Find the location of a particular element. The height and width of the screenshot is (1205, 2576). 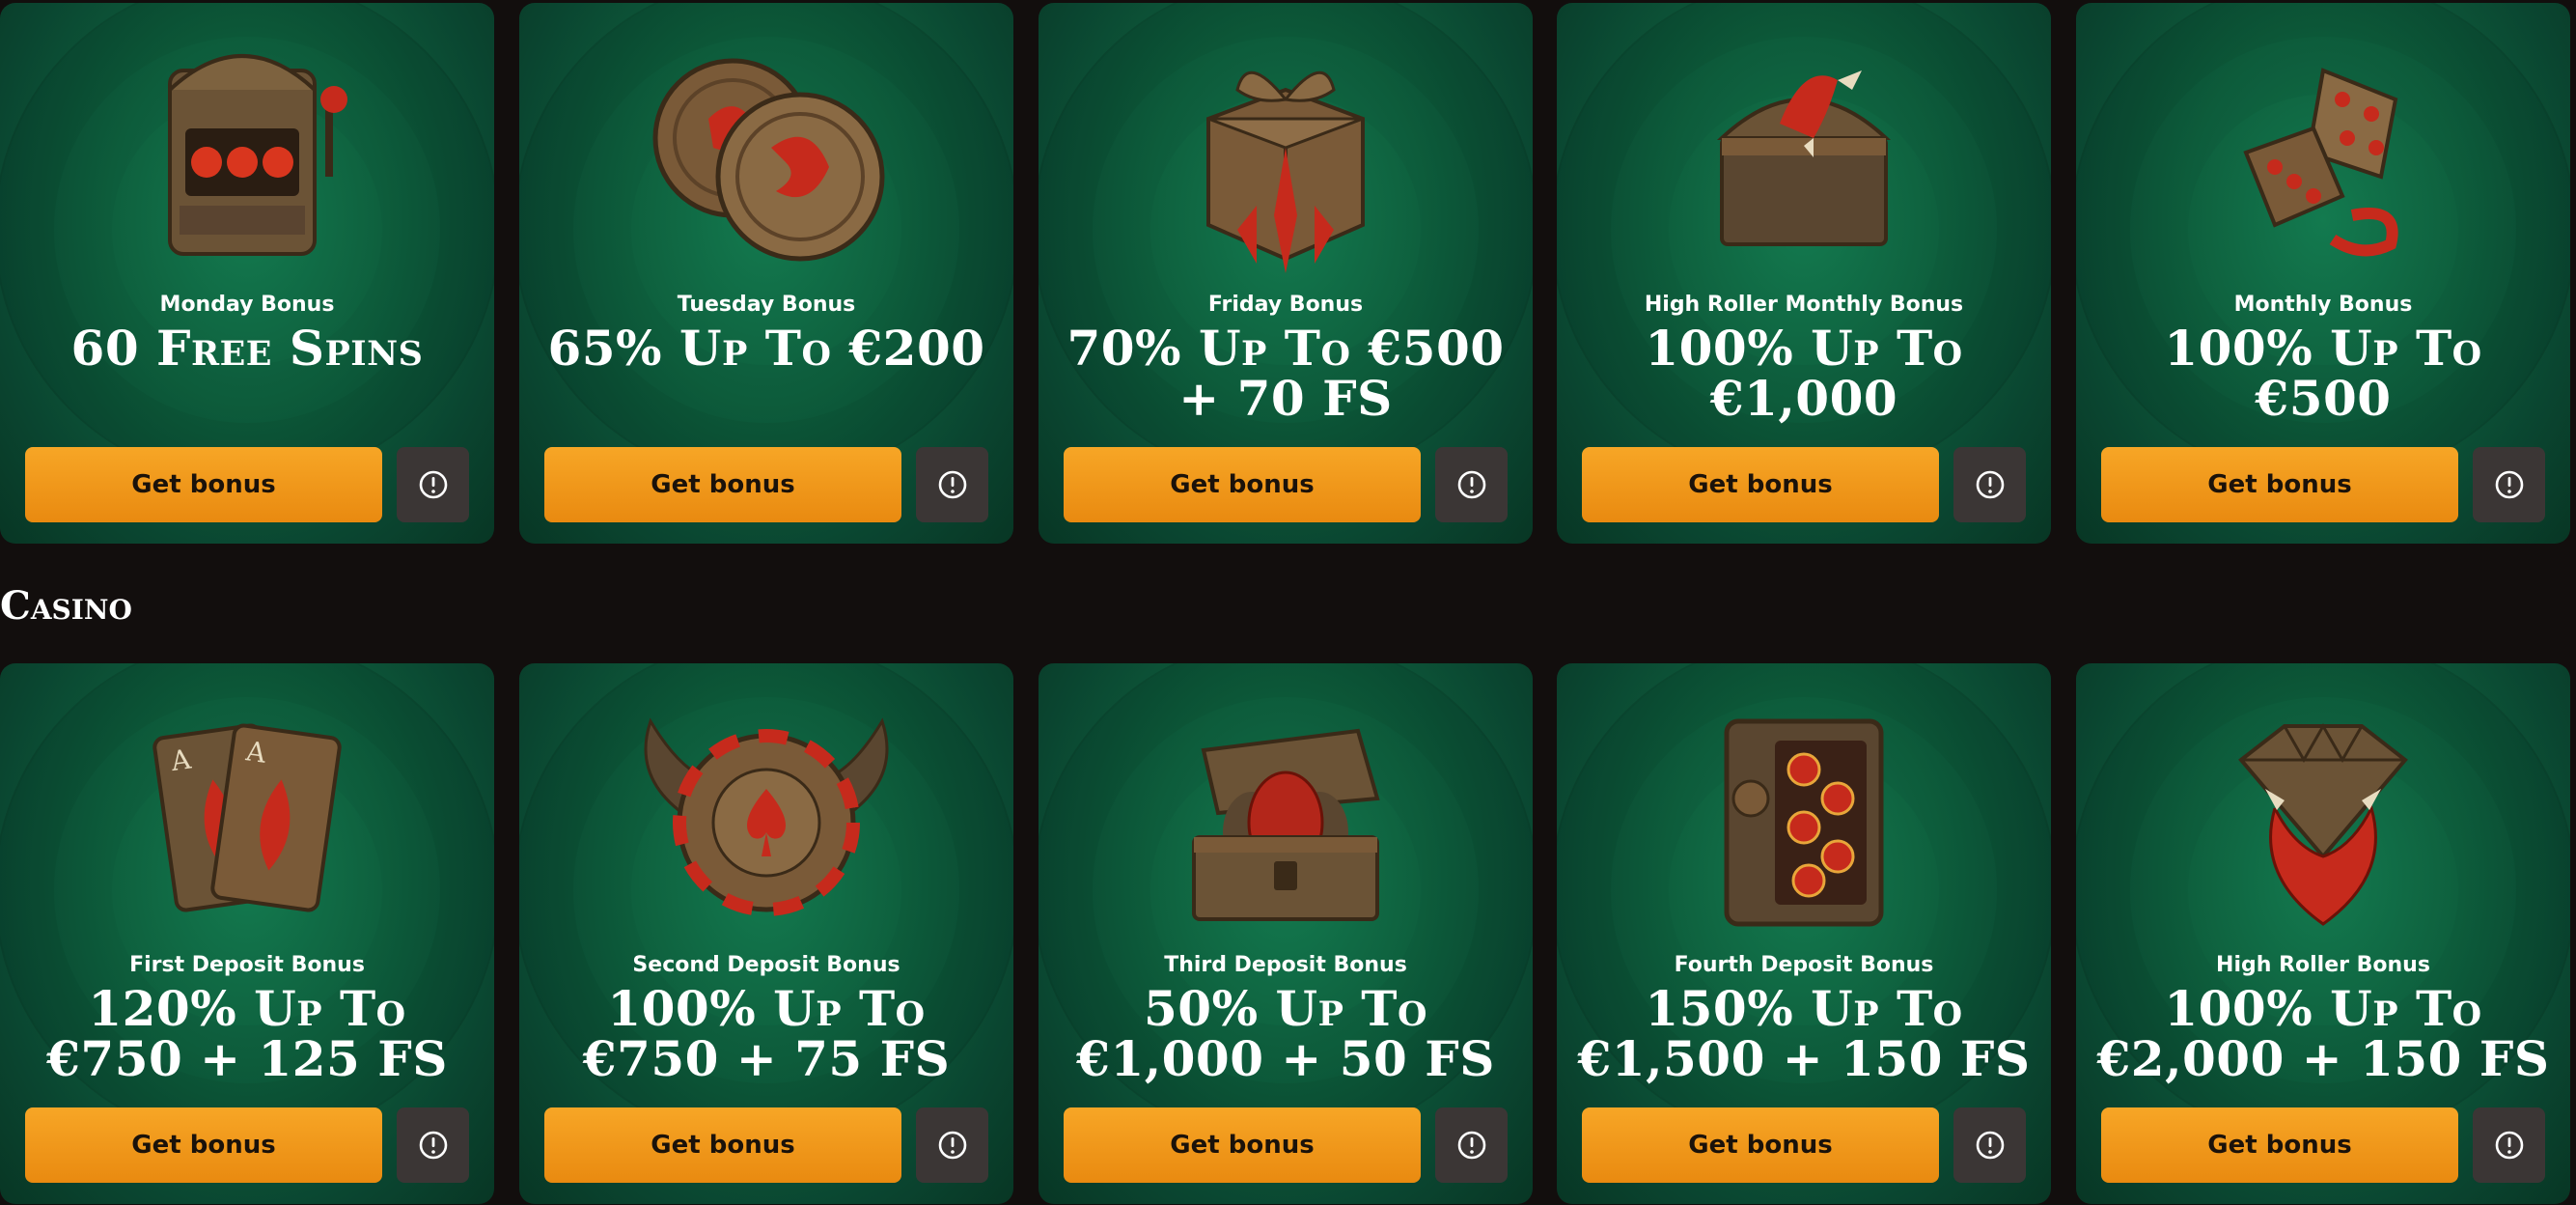

bonus-card-monthly: Monthly Bonus 100% Up To €500 Get bonus is located at coordinates (2323, 273).